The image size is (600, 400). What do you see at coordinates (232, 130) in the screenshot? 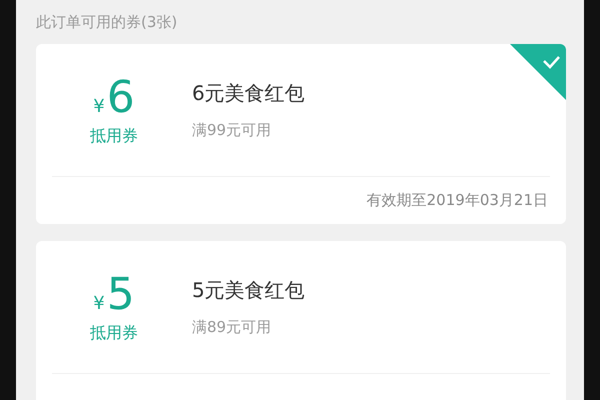
I see `coupon-condition: 满99元可用` at bounding box center [232, 130].